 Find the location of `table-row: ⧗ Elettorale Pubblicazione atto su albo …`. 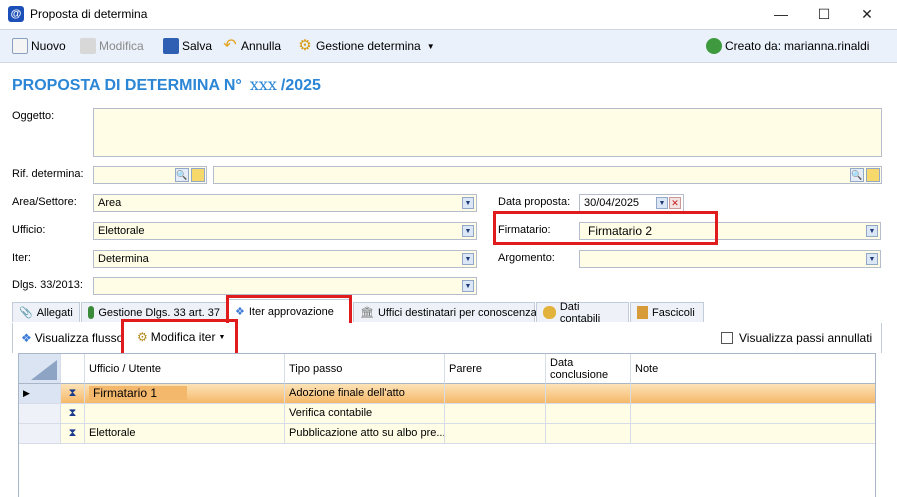

table-row: ⧗ Elettorale Pubblicazione atto su albo … is located at coordinates (447, 434).